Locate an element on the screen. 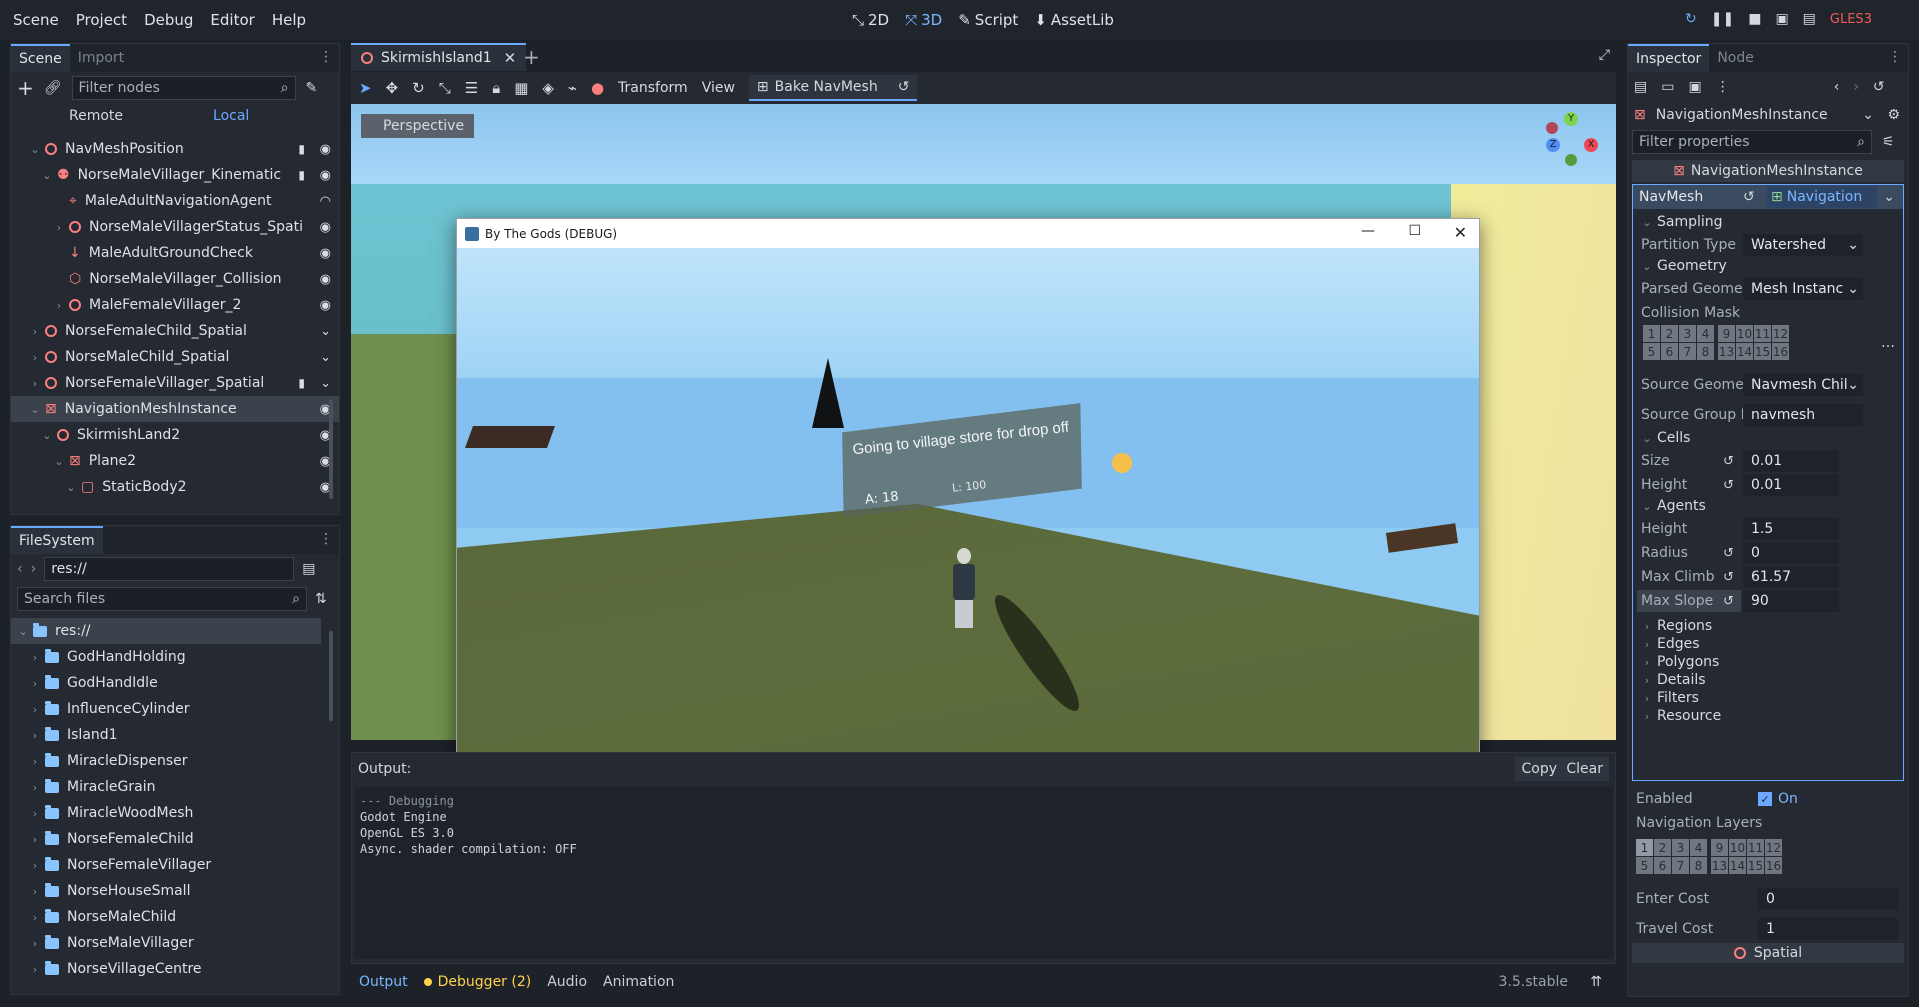  section-filters: › Filters is located at coordinates (1768, 698).